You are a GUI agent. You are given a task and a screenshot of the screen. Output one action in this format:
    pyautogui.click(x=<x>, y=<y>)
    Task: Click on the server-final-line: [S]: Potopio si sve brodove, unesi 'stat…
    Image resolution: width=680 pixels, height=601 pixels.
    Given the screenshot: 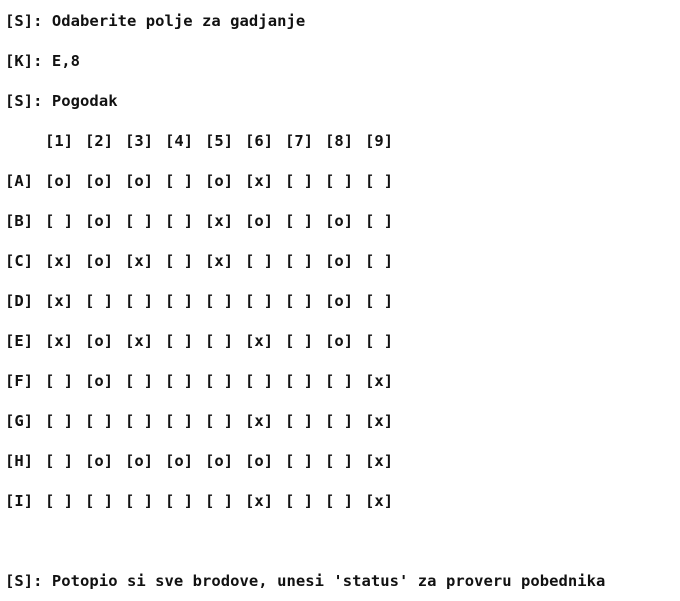 What is the action you would take?
    pyautogui.click(x=305, y=581)
    